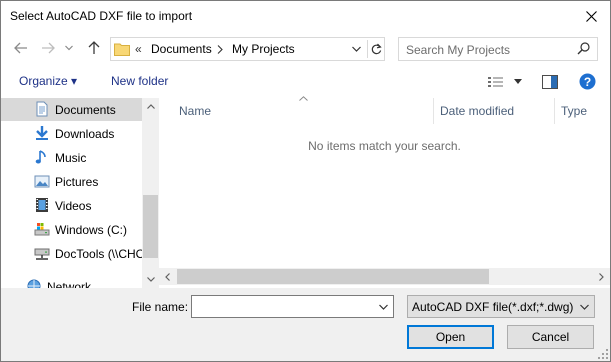 Image resolution: width=611 pixels, height=362 pixels. What do you see at coordinates (42, 133) in the screenshot?
I see `downloads-icon` at bounding box center [42, 133].